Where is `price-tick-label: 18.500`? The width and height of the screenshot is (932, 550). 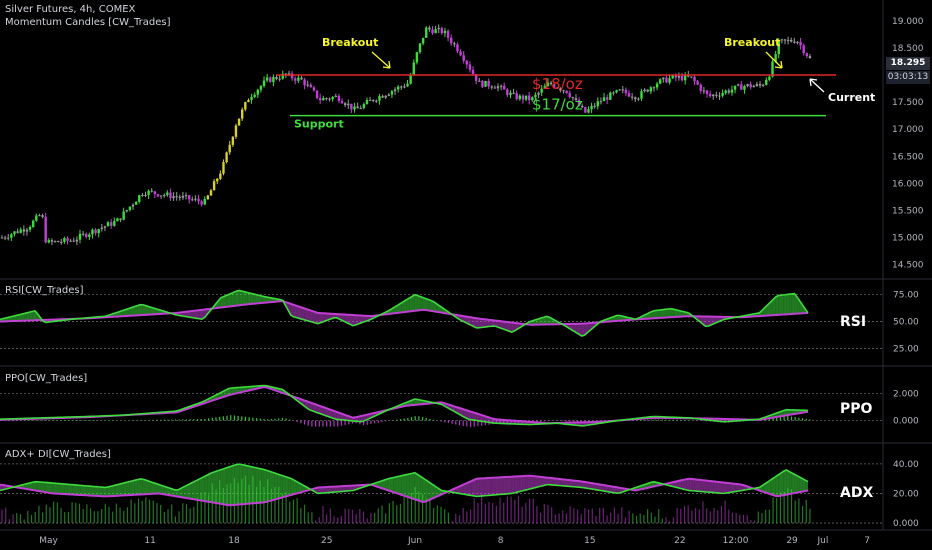
price-tick-label: 18.500 is located at coordinates (908, 49).